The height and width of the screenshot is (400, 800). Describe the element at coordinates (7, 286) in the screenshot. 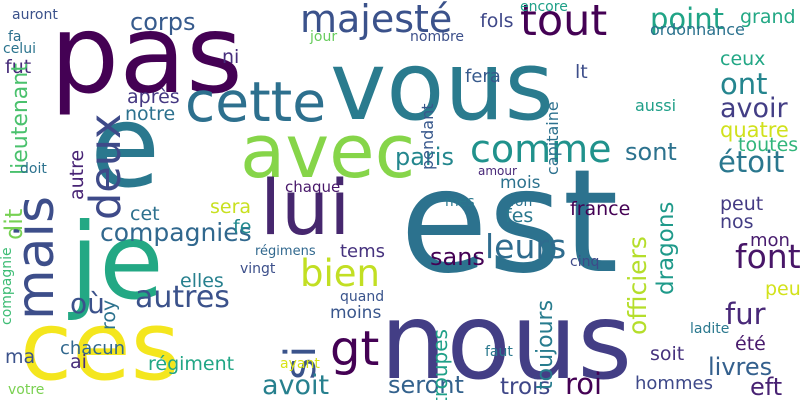

I see `word-compagnie: compagnie` at that location.